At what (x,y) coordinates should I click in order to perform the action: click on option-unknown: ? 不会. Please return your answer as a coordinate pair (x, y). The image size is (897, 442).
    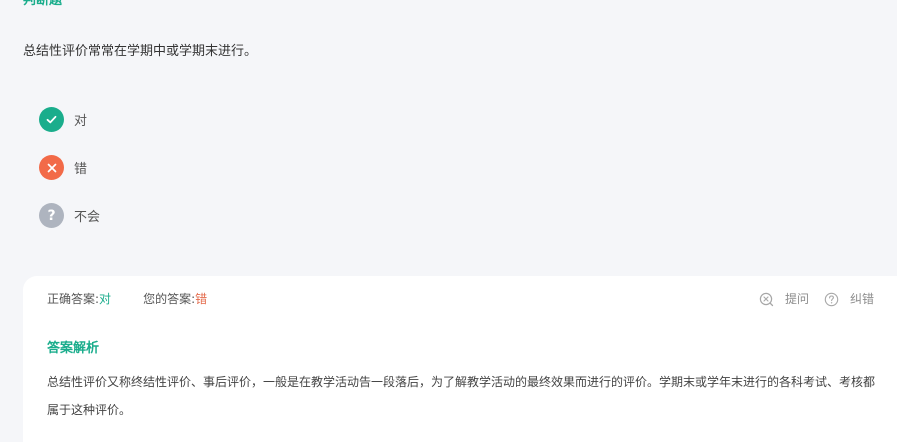
    Looking at the image, I should click on (69, 215).